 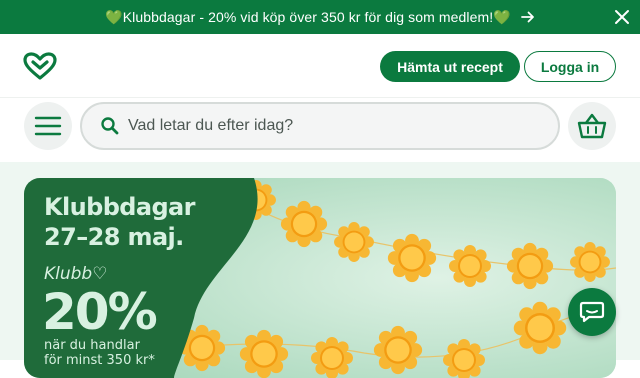 I want to click on menu-button, so click(x=48, y=126).